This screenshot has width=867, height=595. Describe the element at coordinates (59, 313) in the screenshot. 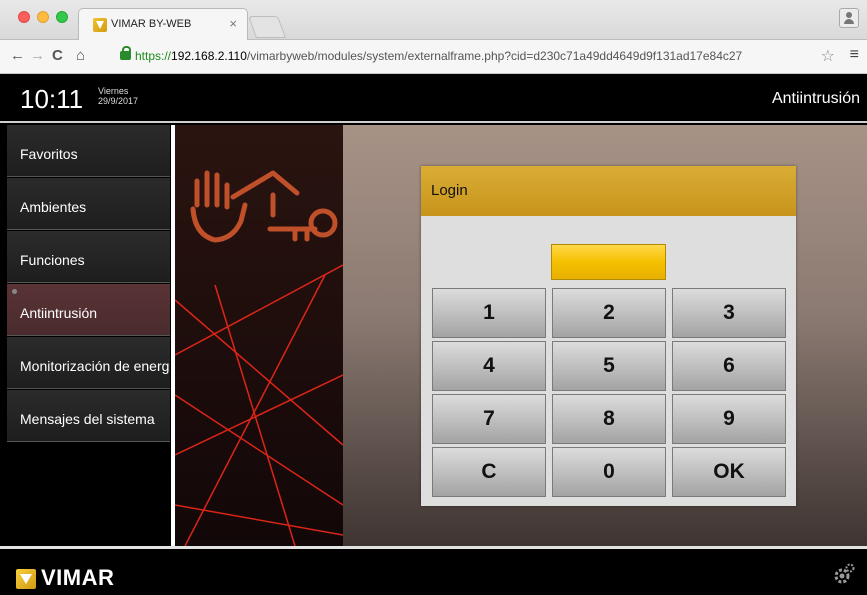

I see `sidebar-item-label: Antiintrusión` at that location.